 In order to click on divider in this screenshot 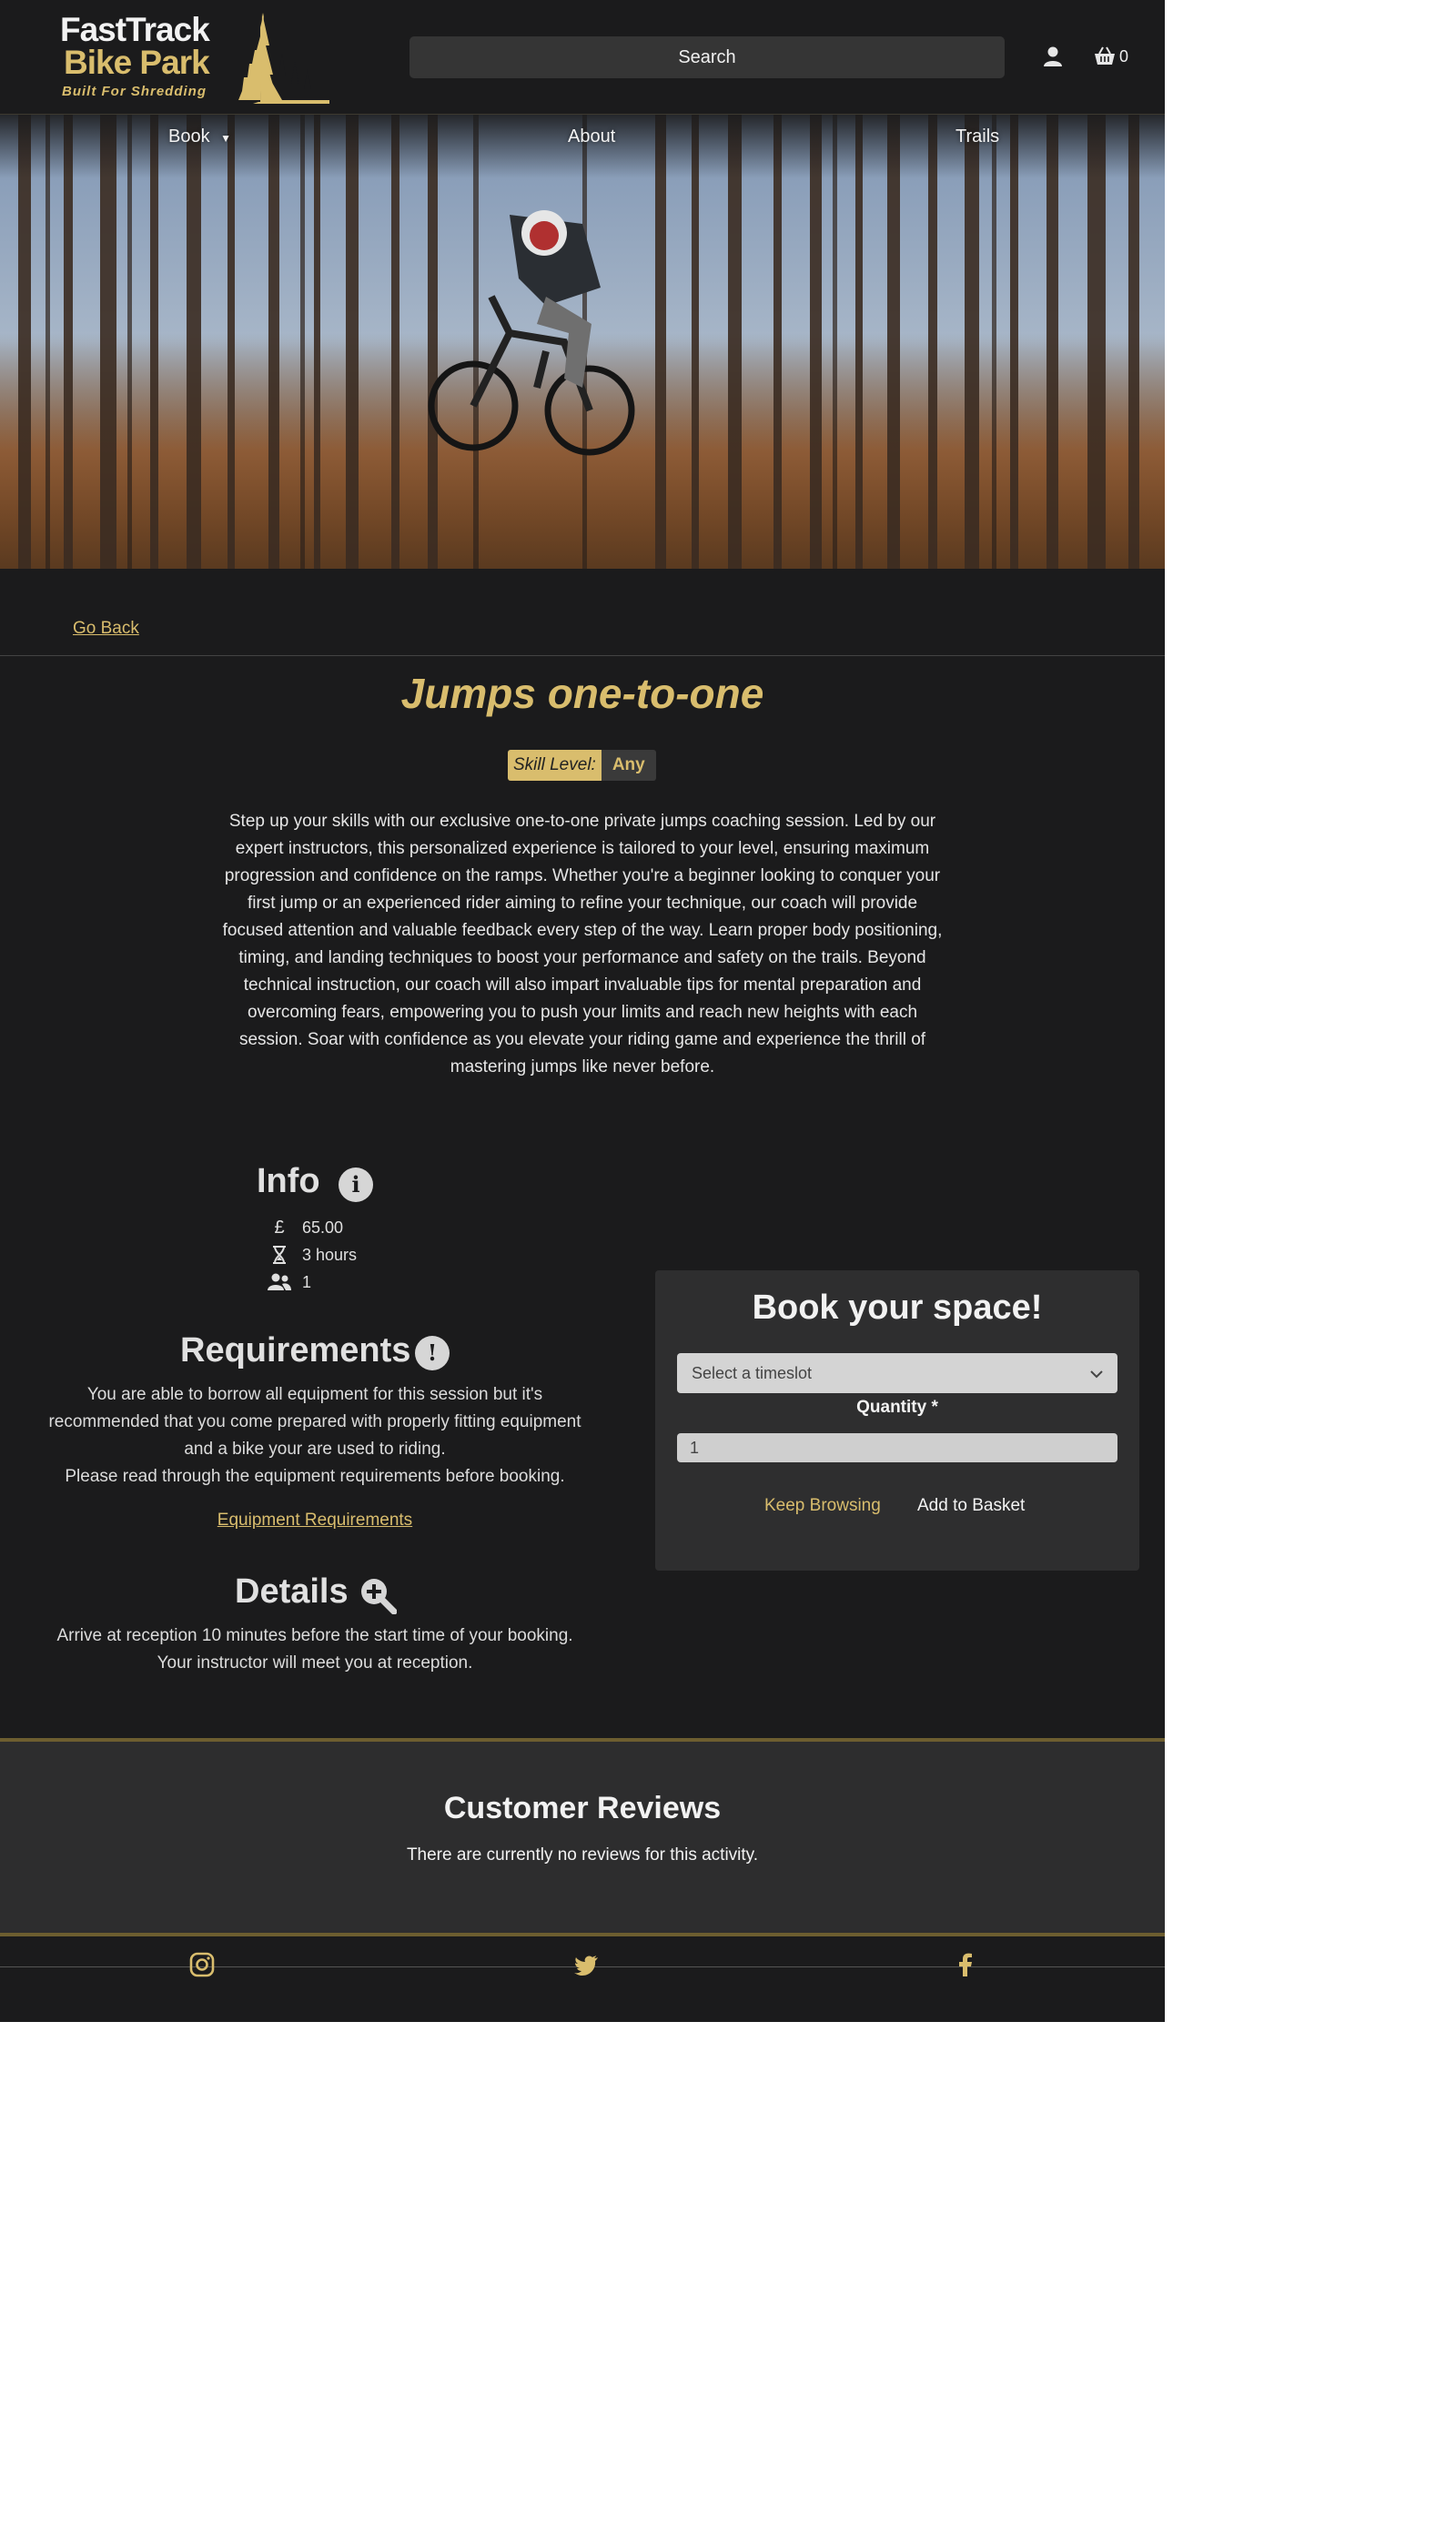, I will do `click(583, 655)`.